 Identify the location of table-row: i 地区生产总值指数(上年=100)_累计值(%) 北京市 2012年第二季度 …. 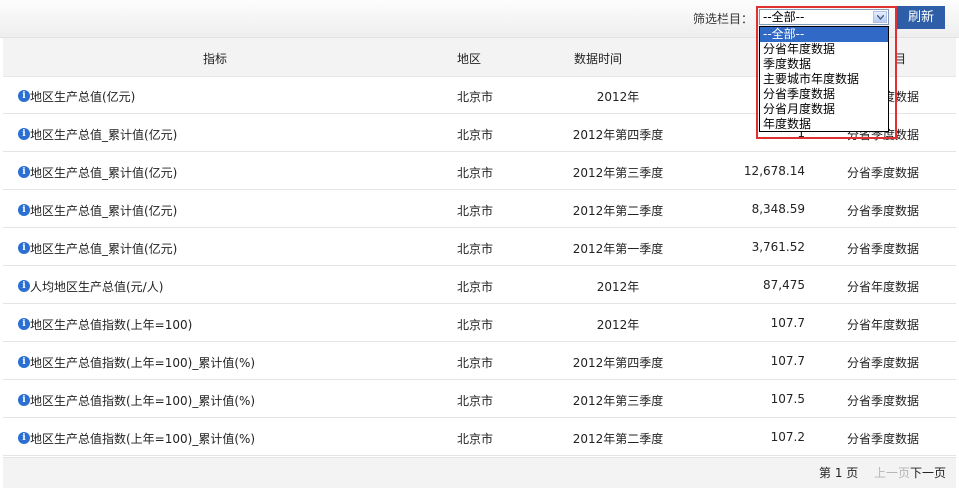
(479, 437).